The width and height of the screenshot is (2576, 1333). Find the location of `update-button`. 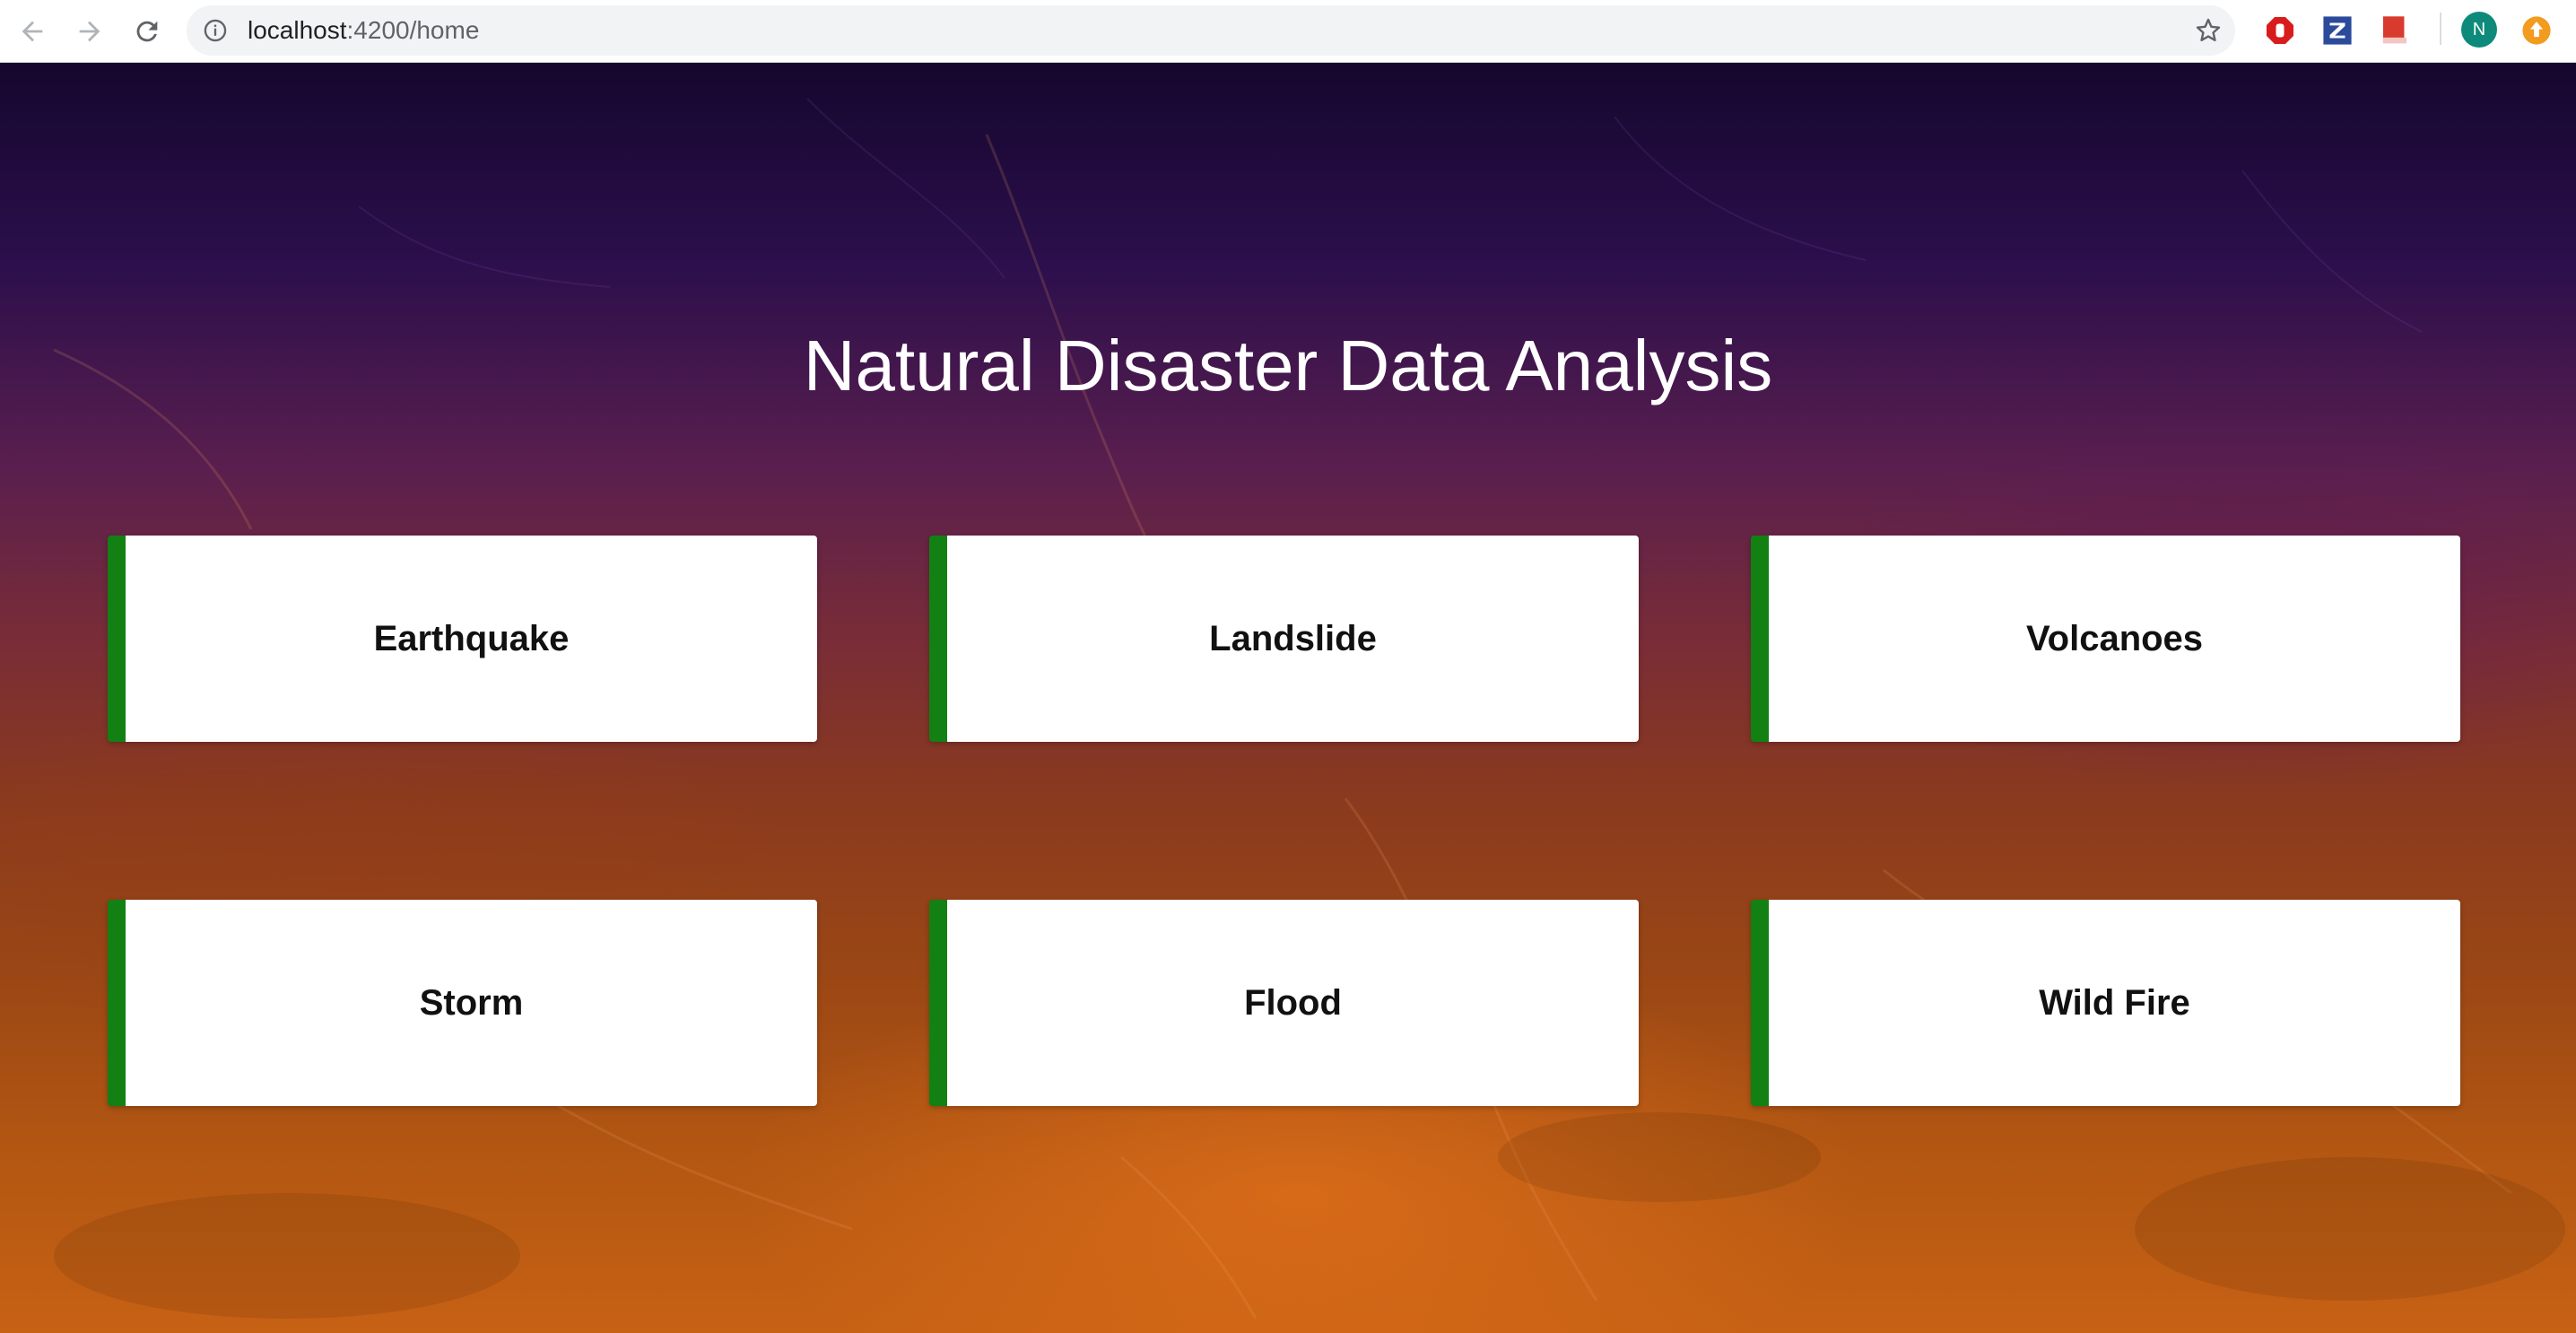

update-button is located at coordinates (2536, 30).